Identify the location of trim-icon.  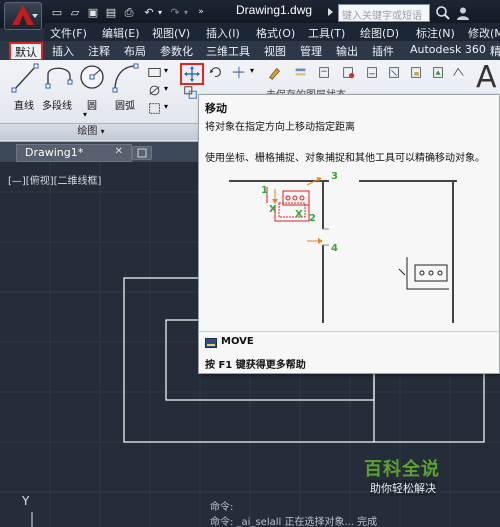
(238, 72).